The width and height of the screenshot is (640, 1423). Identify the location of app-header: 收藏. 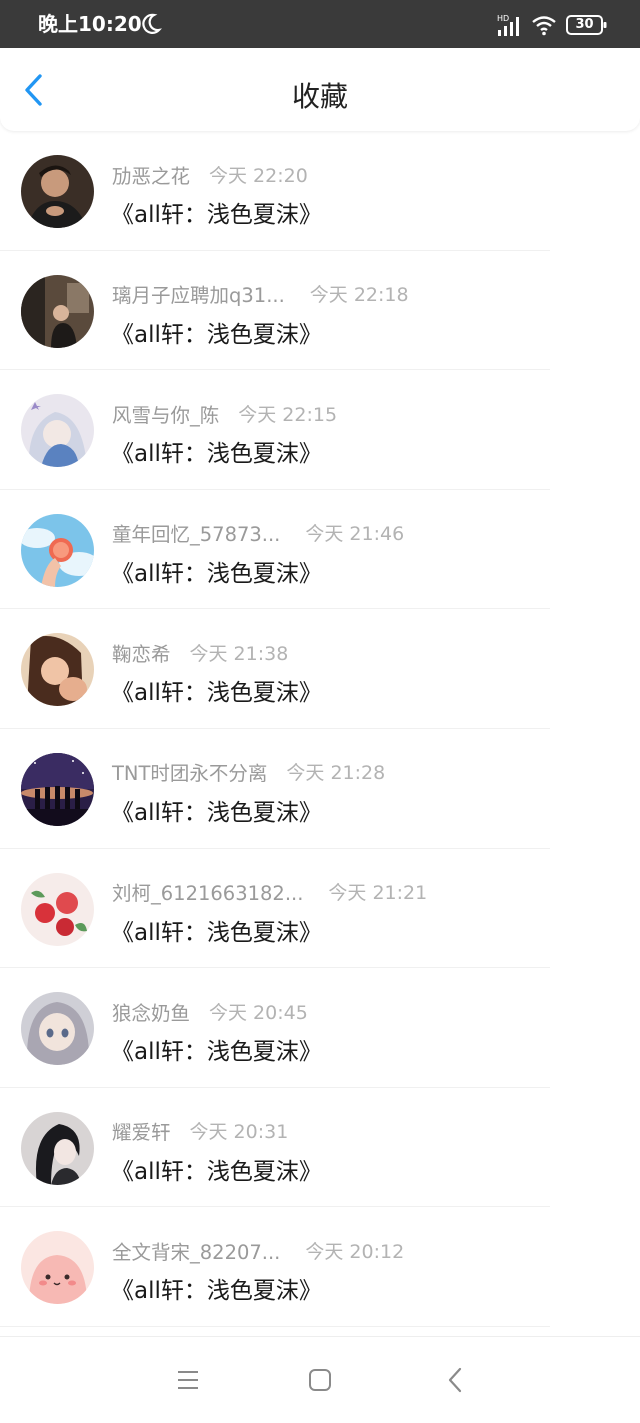
(320, 89).